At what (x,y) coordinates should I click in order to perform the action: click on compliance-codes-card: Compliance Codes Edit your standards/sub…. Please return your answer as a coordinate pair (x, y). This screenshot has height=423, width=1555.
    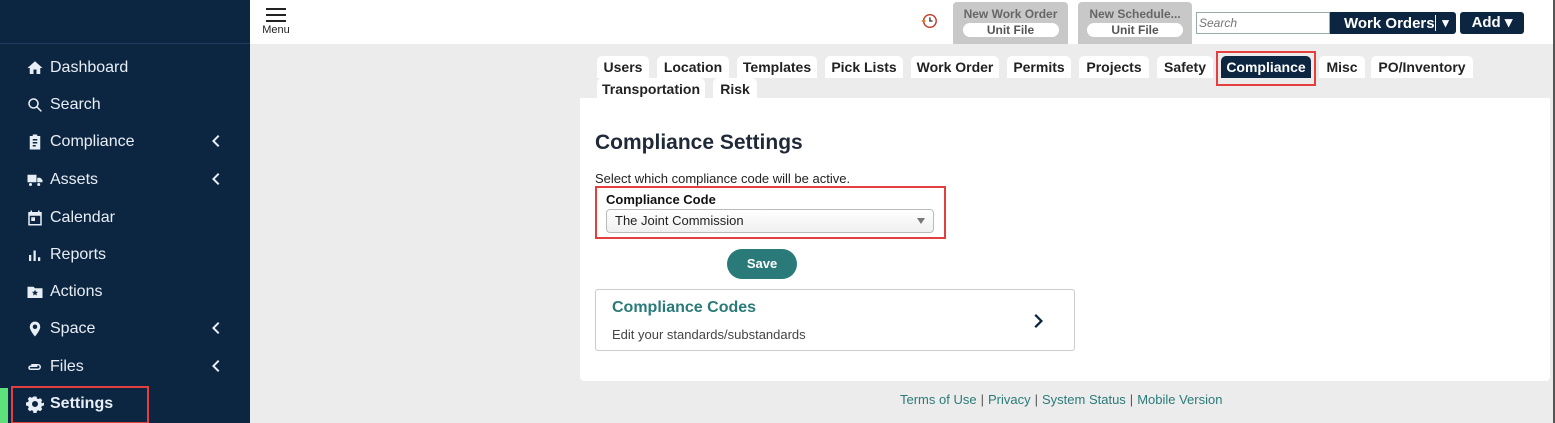
    Looking at the image, I should click on (835, 320).